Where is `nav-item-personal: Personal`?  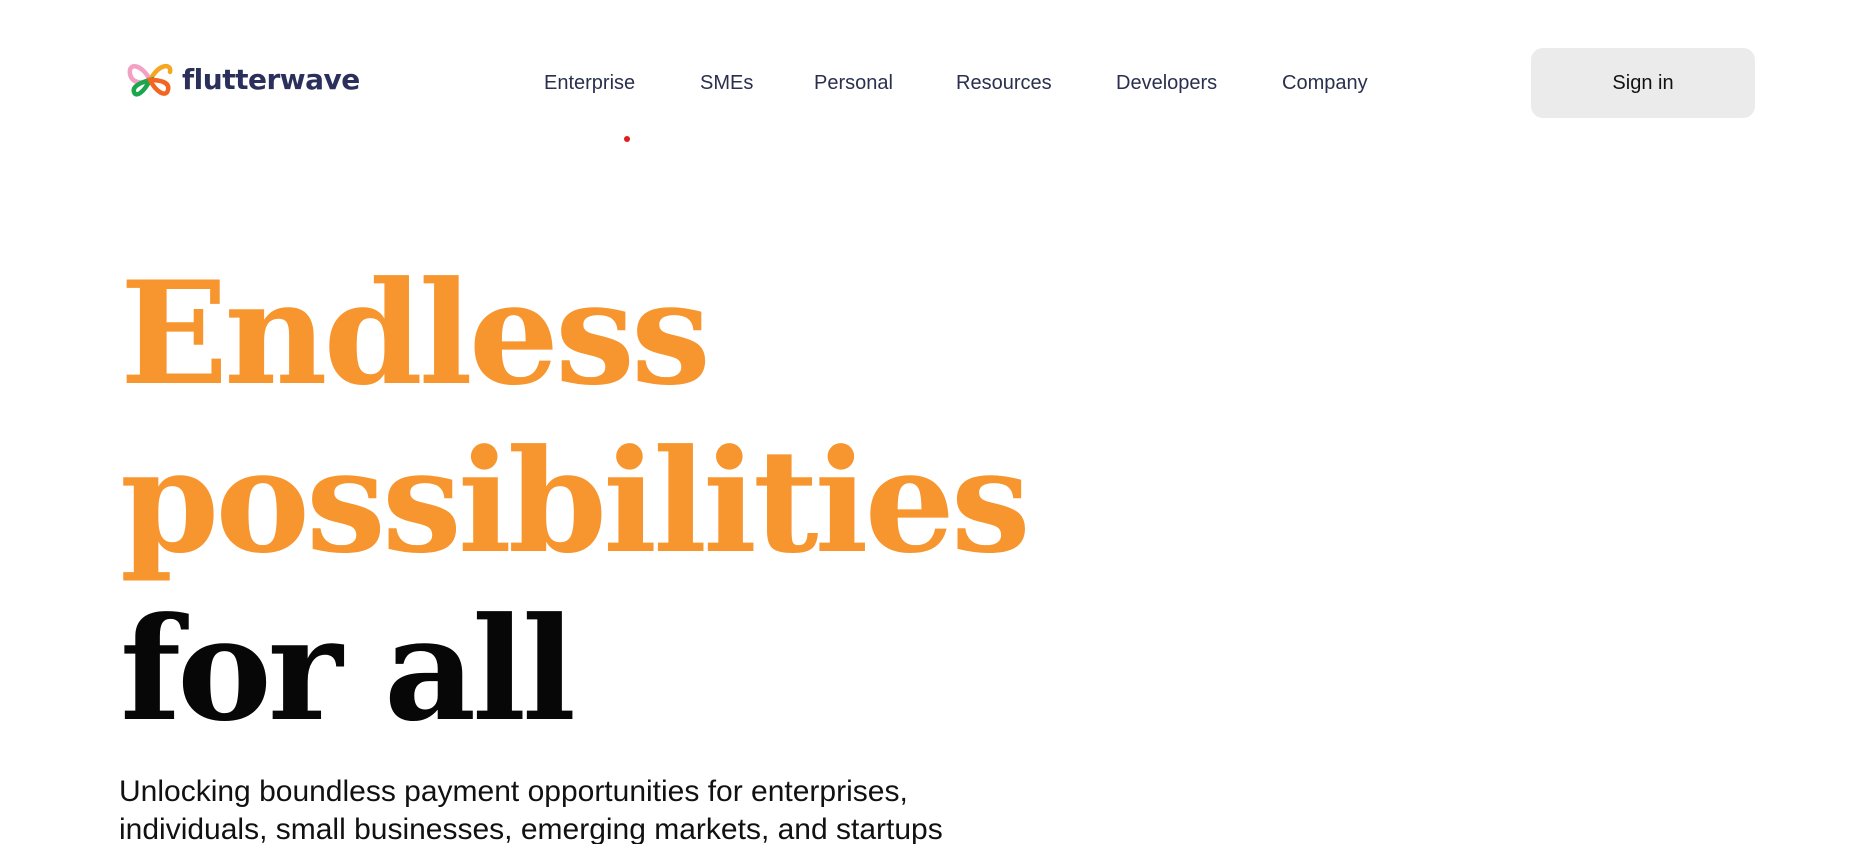
nav-item-personal: Personal is located at coordinates (853, 83).